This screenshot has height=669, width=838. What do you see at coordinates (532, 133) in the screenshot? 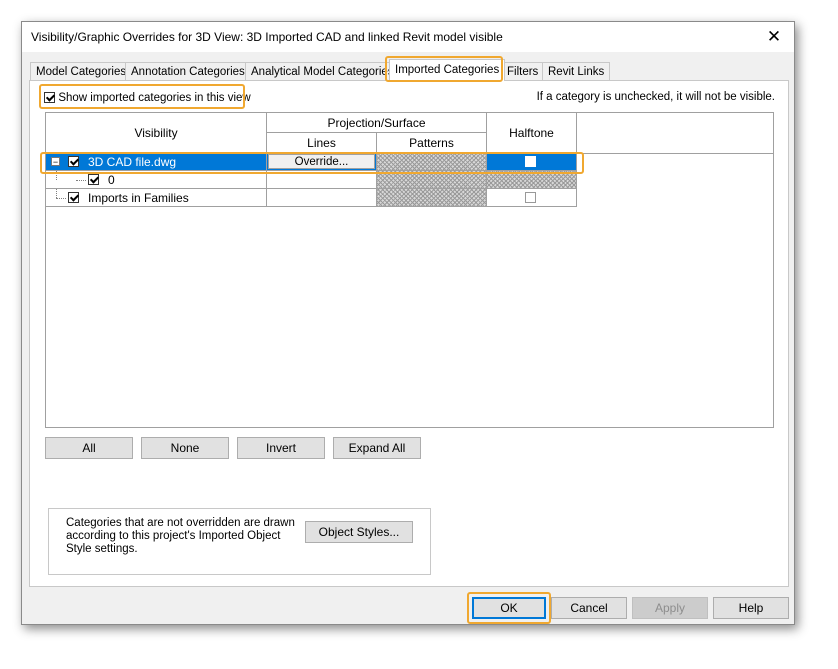
I see `header-halftone: Halftone` at bounding box center [532, 133].